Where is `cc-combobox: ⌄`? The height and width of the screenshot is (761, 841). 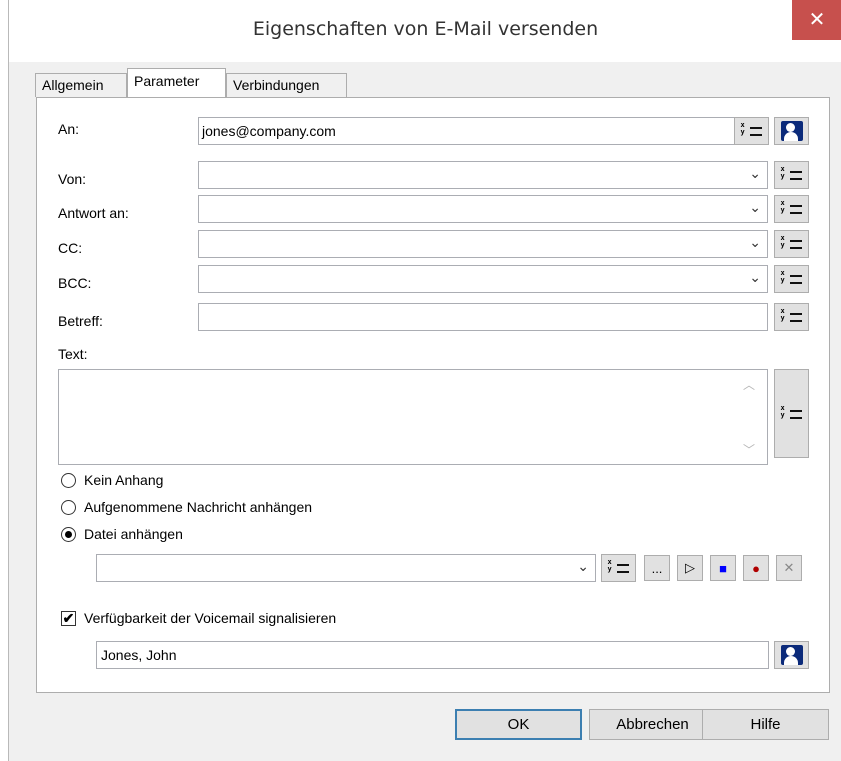
cc-combobox: ⌄ is located at coordinates (483, 244).